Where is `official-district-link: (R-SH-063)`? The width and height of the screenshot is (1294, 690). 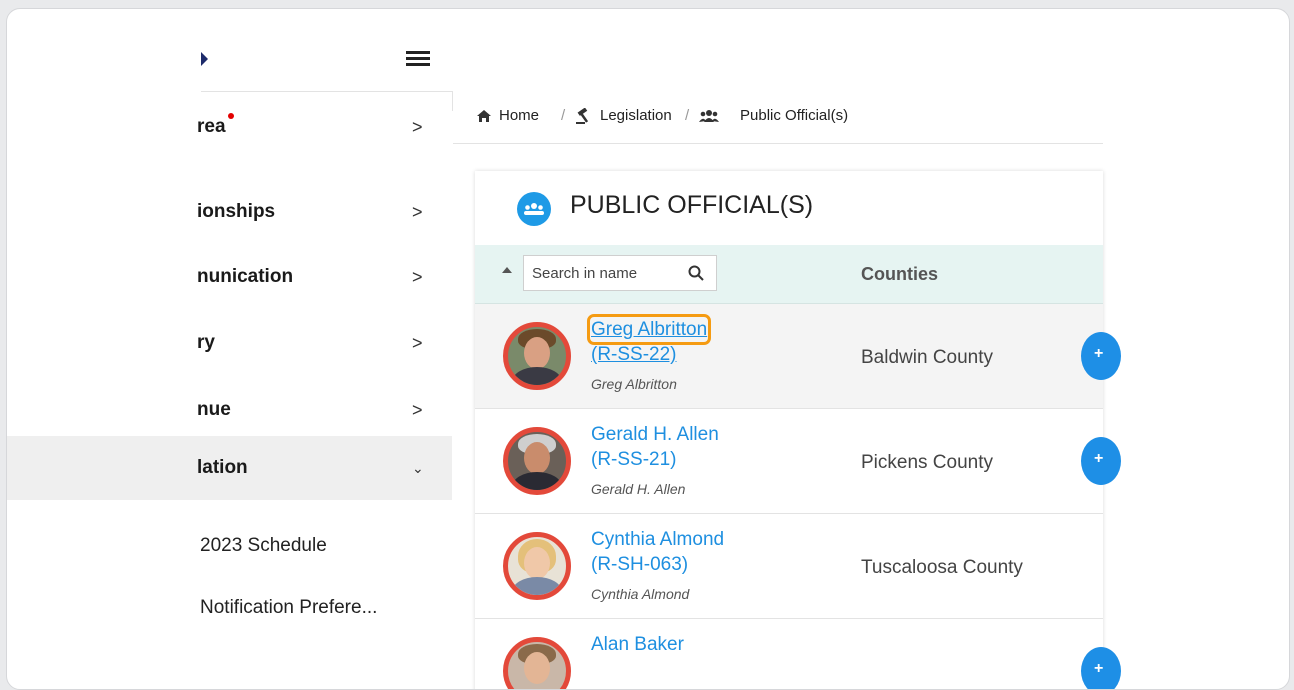 official-district-link: (R-SH-063) is located at coordinates (639, 564).